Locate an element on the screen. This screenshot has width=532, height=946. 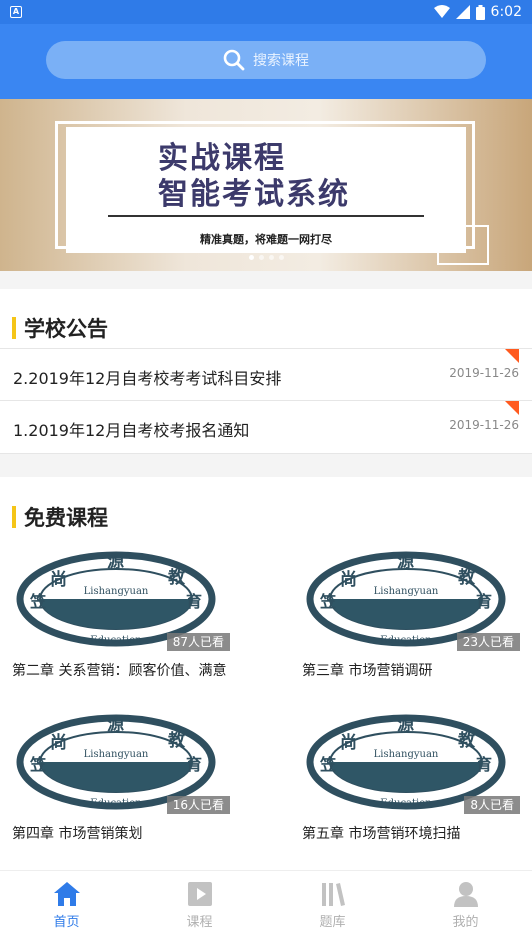
course-thumbnail: 尚 源 教 育 笠 Lishangyuan Education 8人已看 is located at coordinates (411, 763).